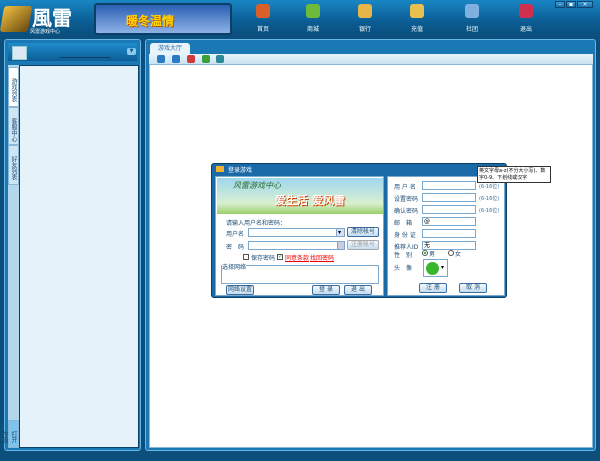  I want to click on exit-button: 退 出, so click(358, 290).